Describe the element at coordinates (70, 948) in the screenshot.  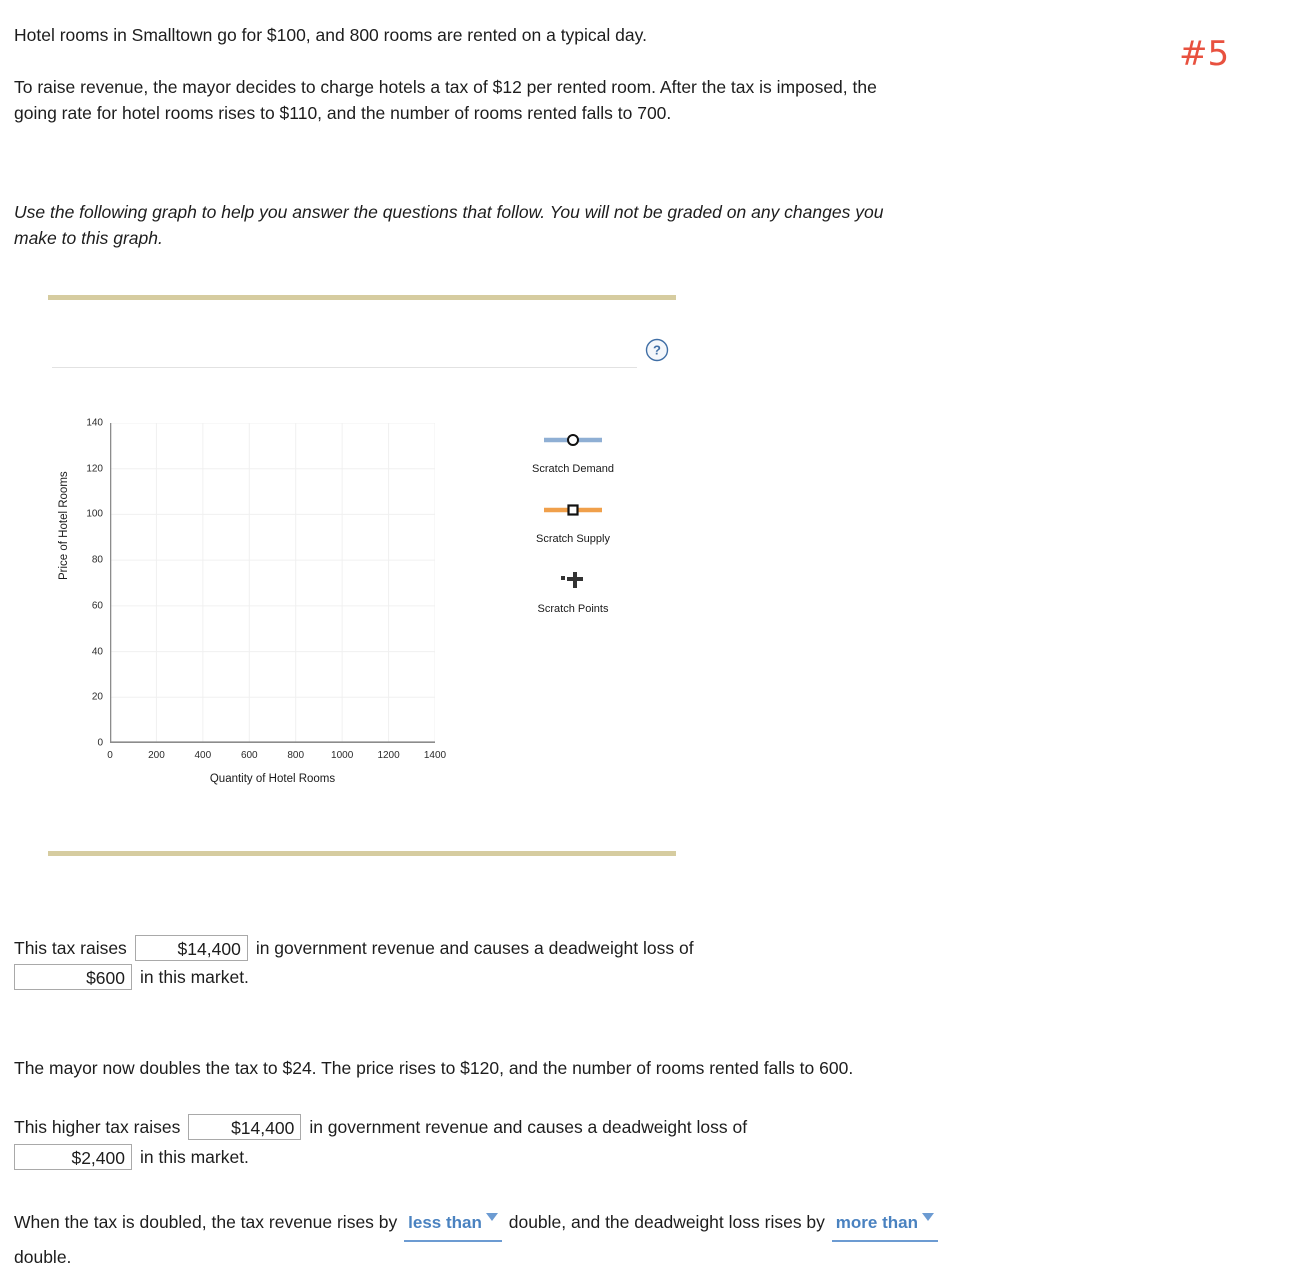
I see `answer-1-prefix: This tax raises` at that location.